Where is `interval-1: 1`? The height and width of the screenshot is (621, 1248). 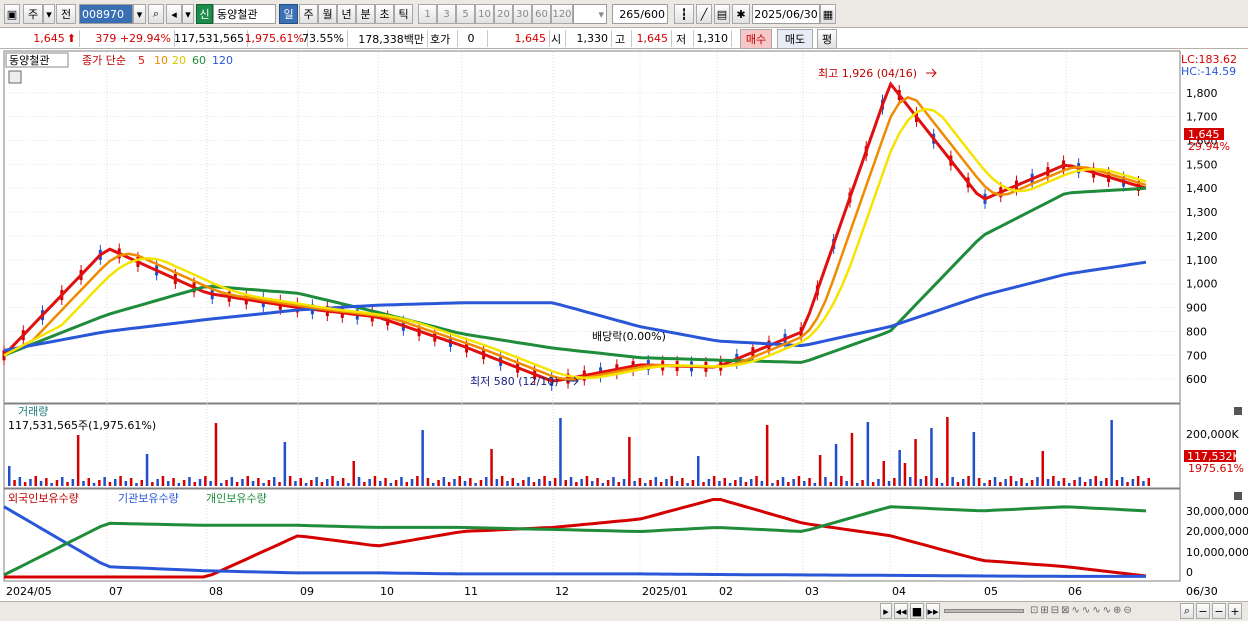 interval-1: 1 is located at coordinates (427, 14).